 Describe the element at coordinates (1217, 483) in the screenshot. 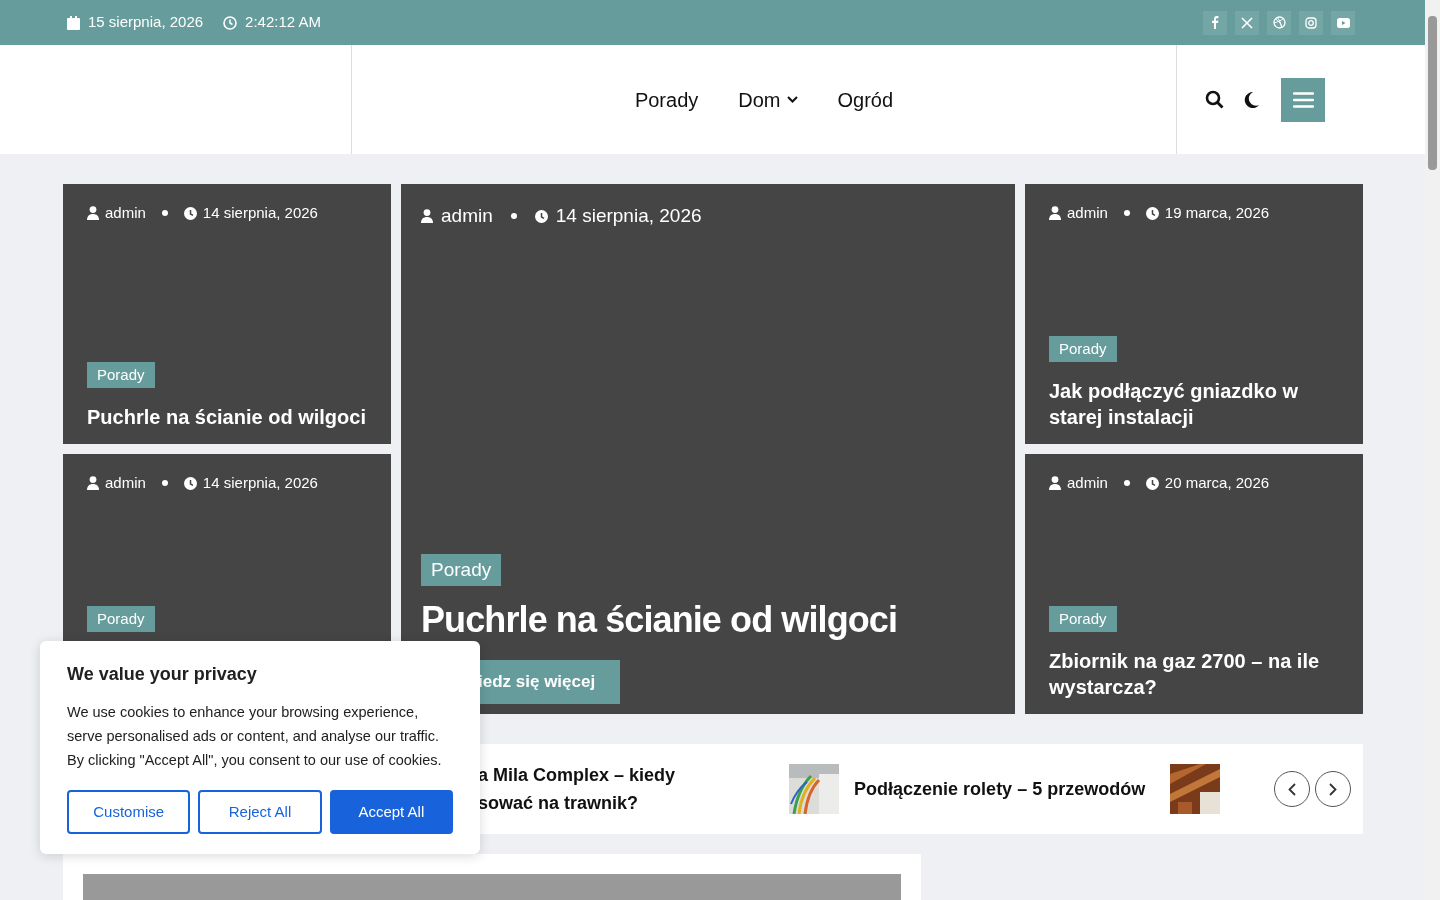

I see `post-date: 20 marca, 2026` at that location.